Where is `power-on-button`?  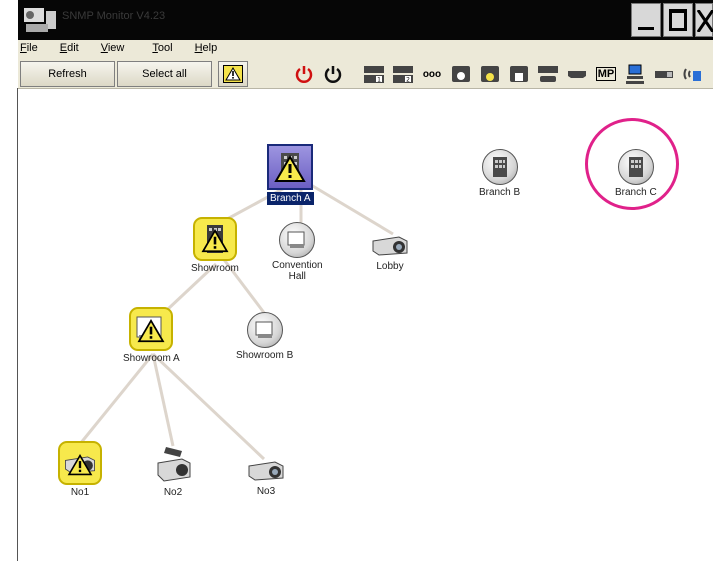
power-on-button is located at coordinates (304, 74).